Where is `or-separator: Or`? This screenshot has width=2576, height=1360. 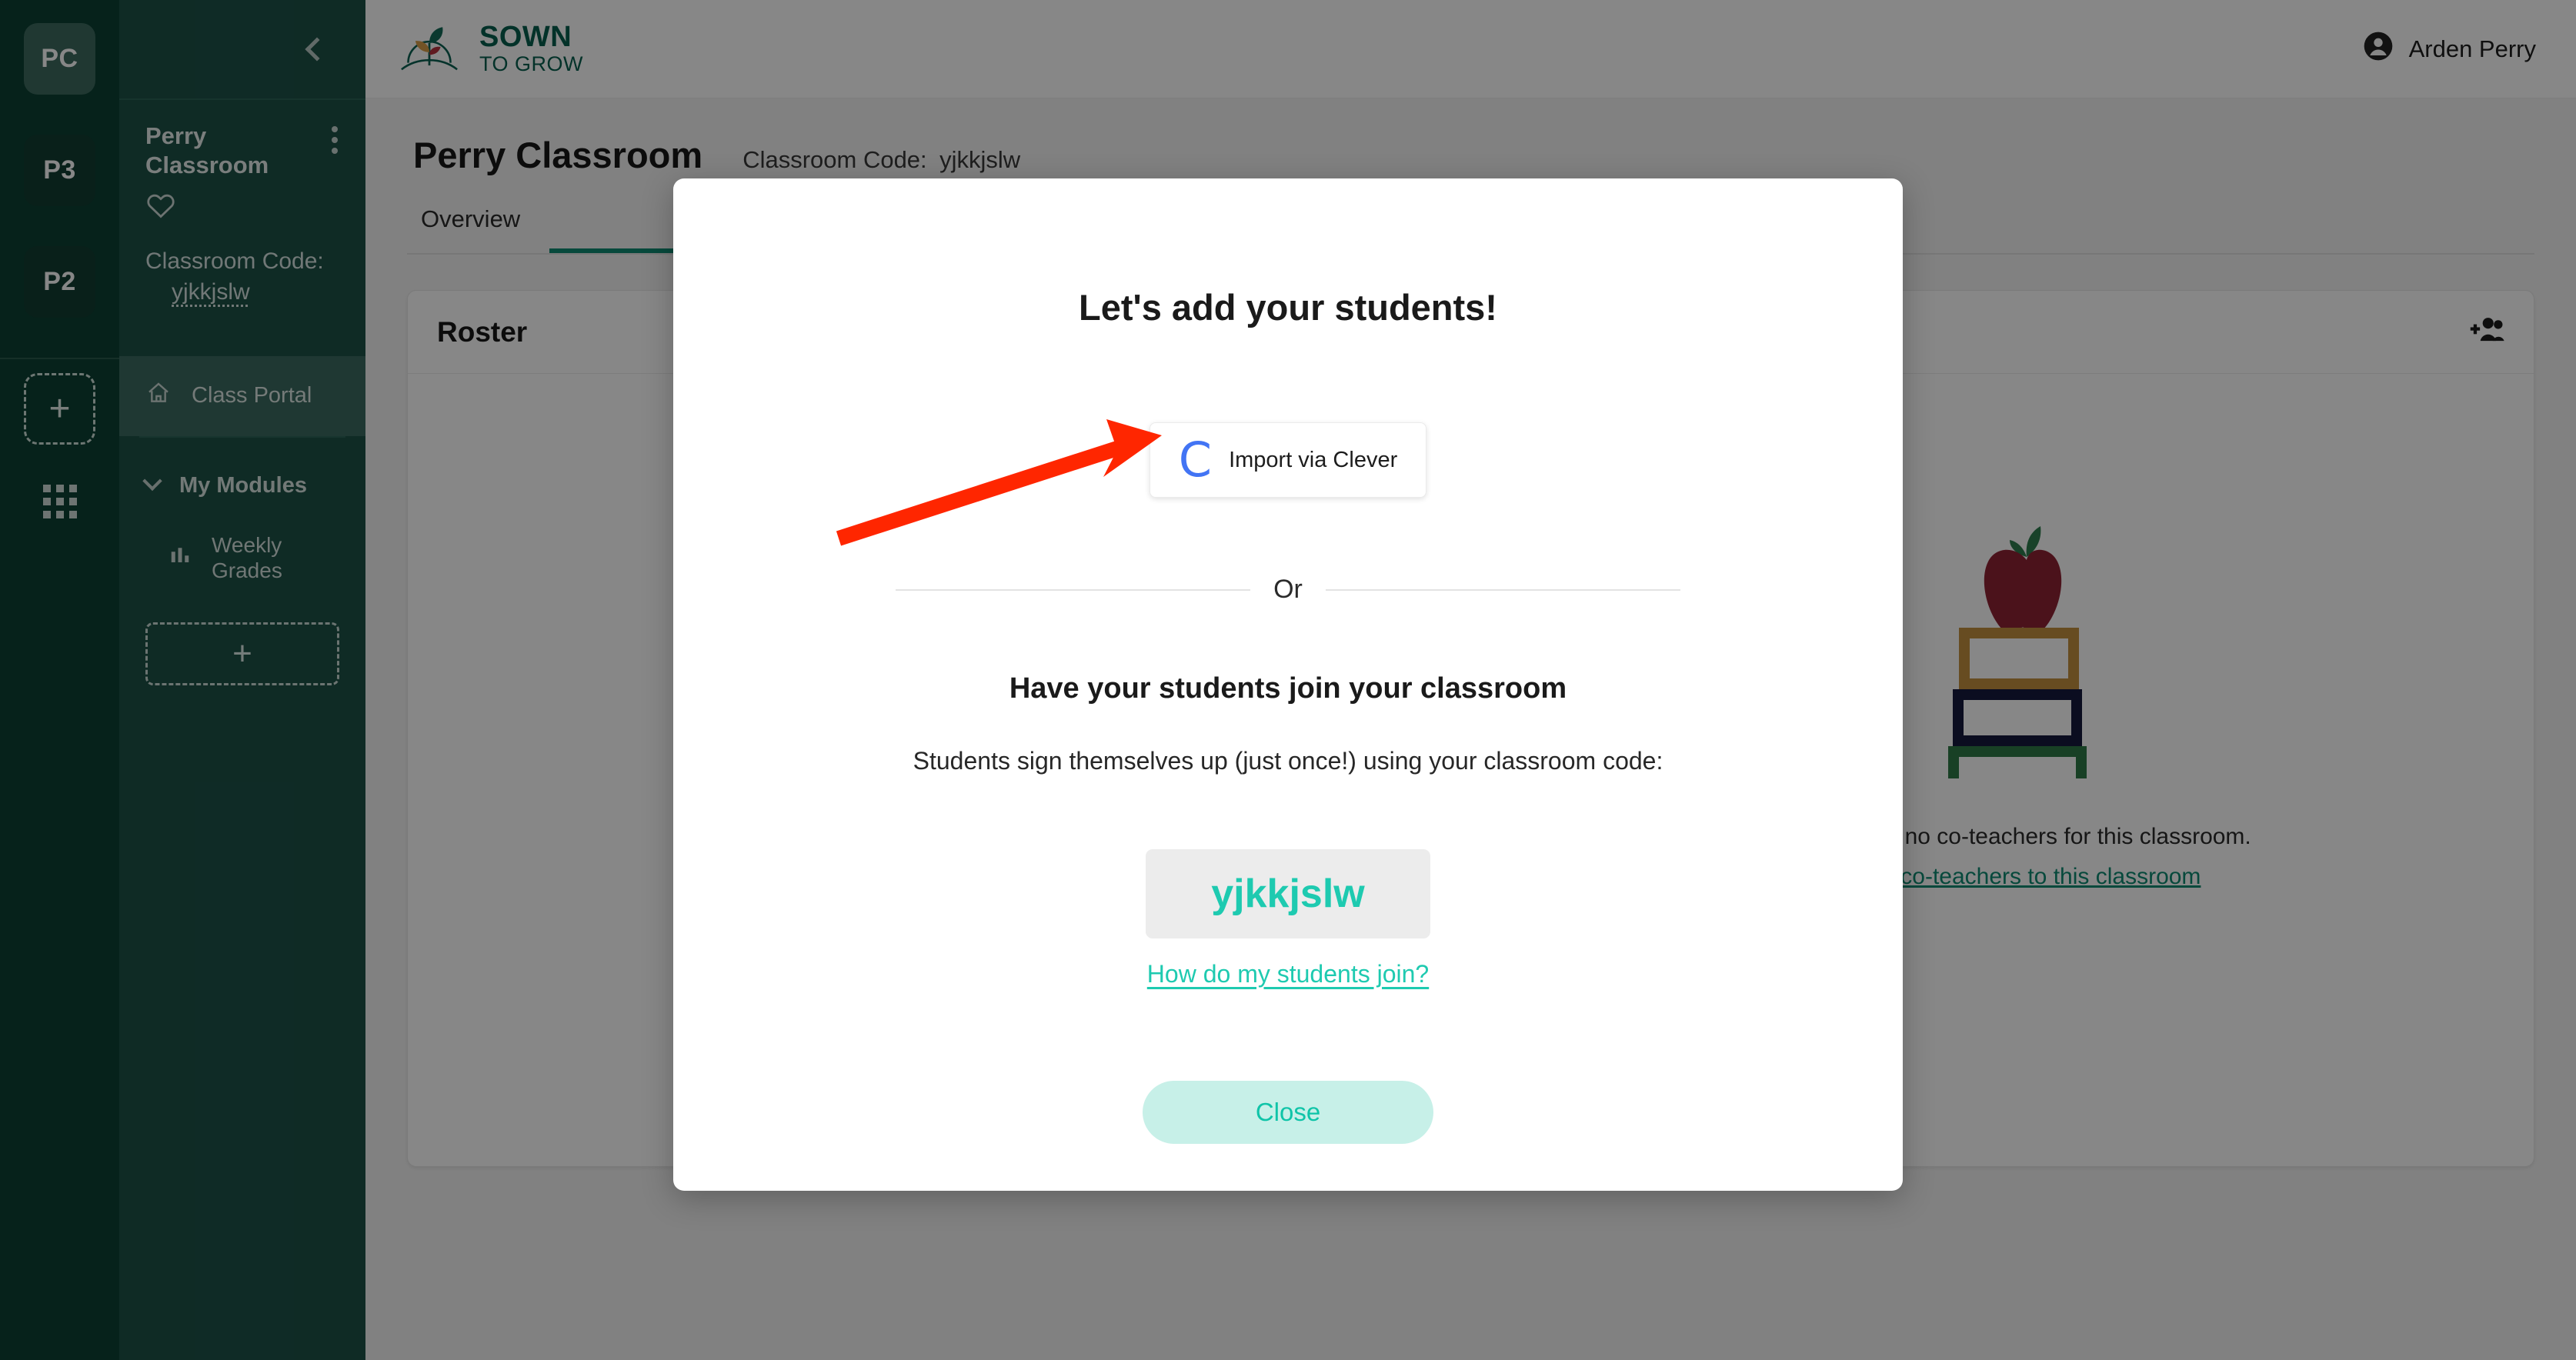
or-separator: Or is located at coordinates (1288, 590).